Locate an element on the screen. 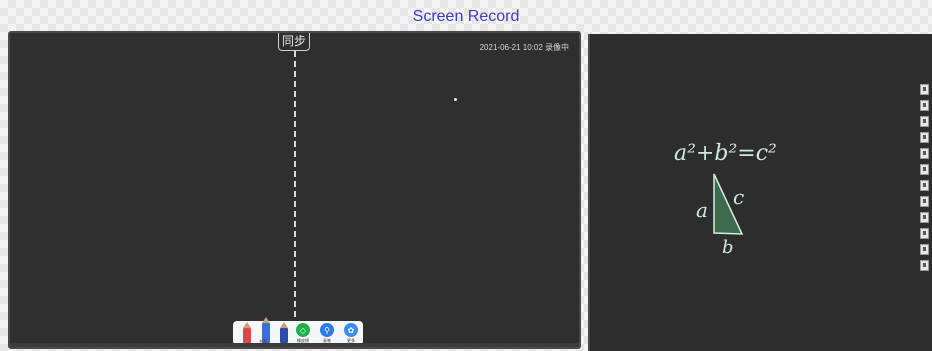  side-b-label: b is located at coordinates (728, 247).